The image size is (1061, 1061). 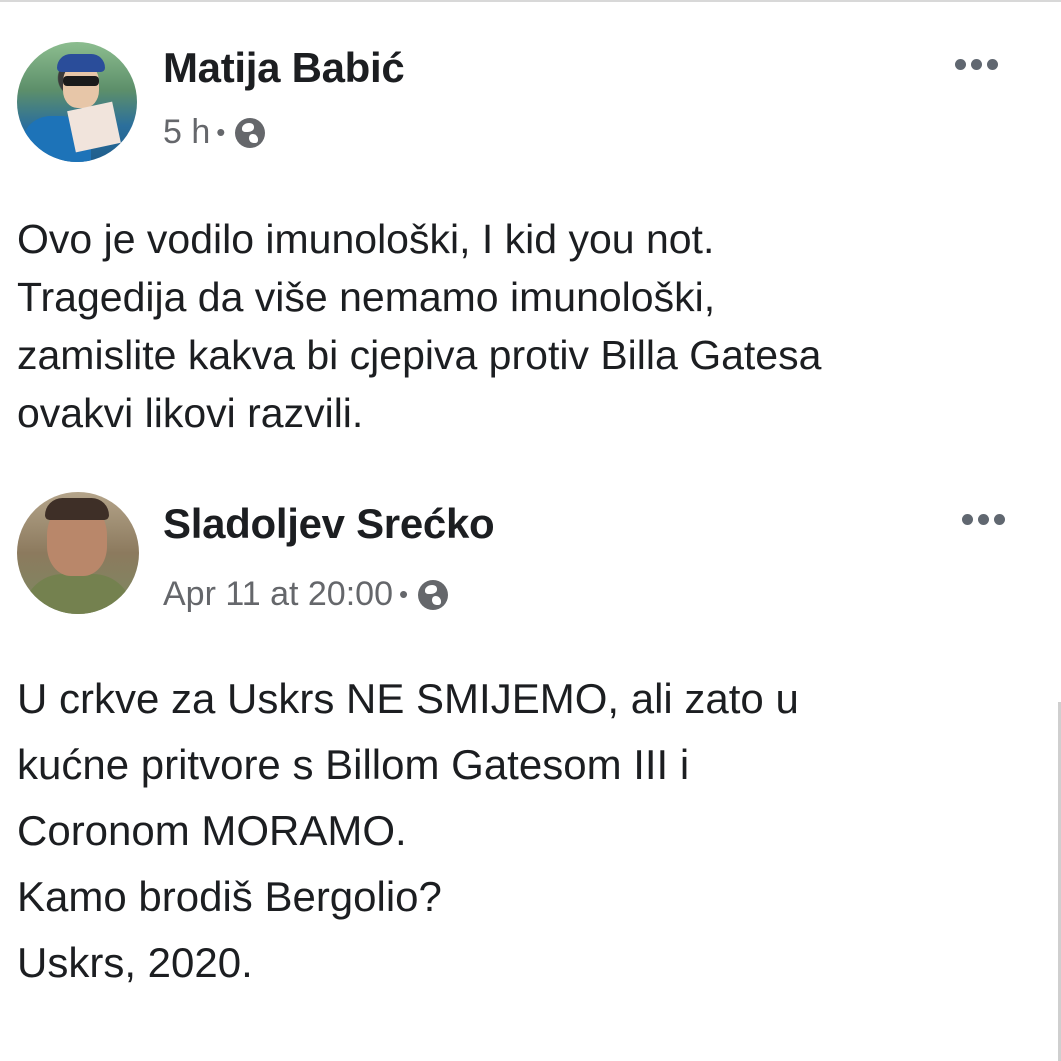 I want to click on shared-author-name: Sladoljev Srećko, so click(x=329, y=524).